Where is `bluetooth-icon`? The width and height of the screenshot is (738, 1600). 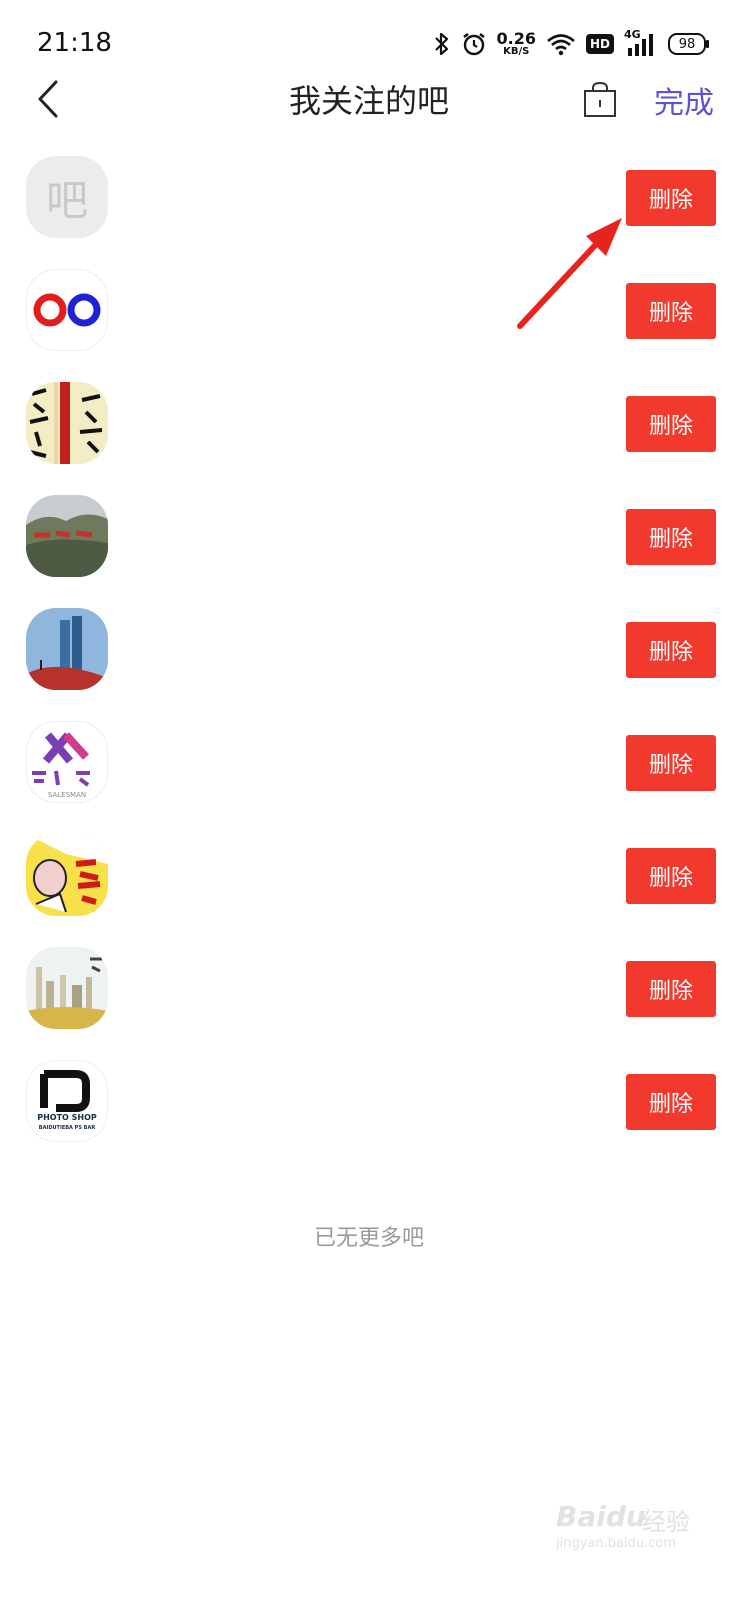
bluetooth-icon is located at coordinates (441, 44).